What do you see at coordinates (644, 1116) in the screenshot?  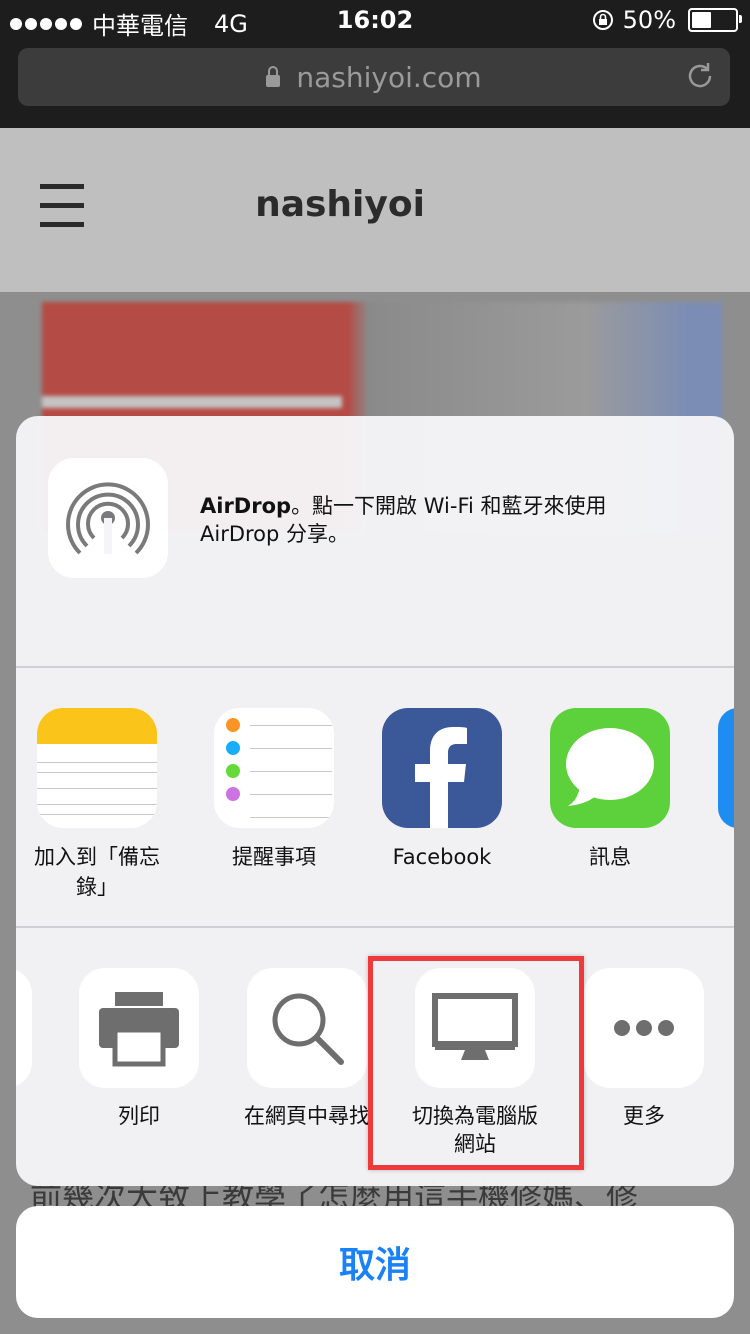 I see `action-label: 更多` at bounding box center [644, 1116].